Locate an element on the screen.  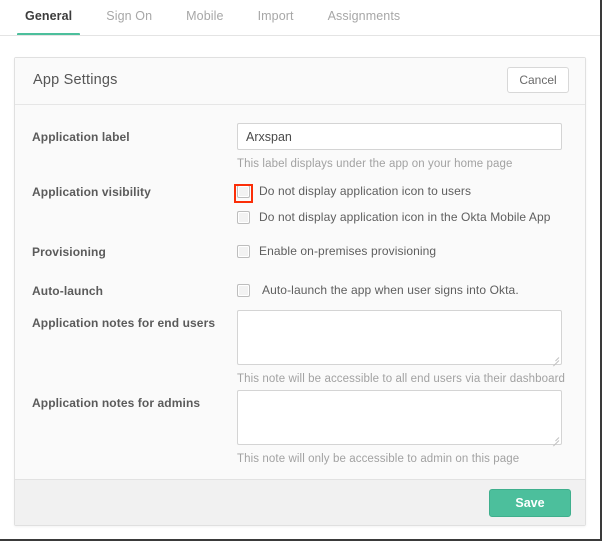
provisioning-label: Provisioning is located at coordinates (69, 252).